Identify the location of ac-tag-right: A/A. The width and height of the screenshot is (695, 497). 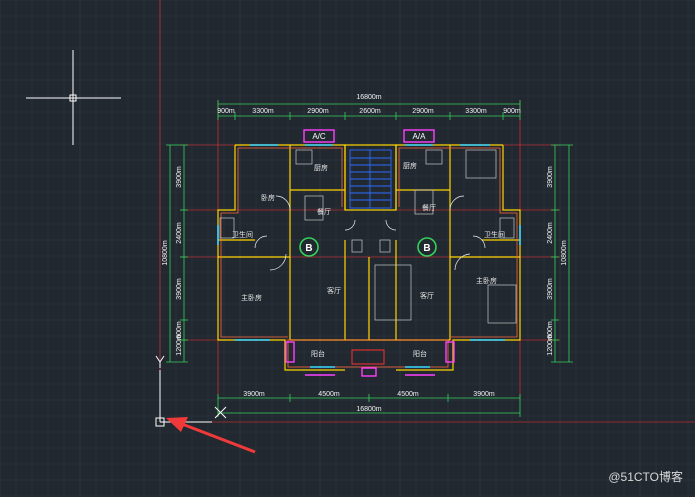
(420, 136).